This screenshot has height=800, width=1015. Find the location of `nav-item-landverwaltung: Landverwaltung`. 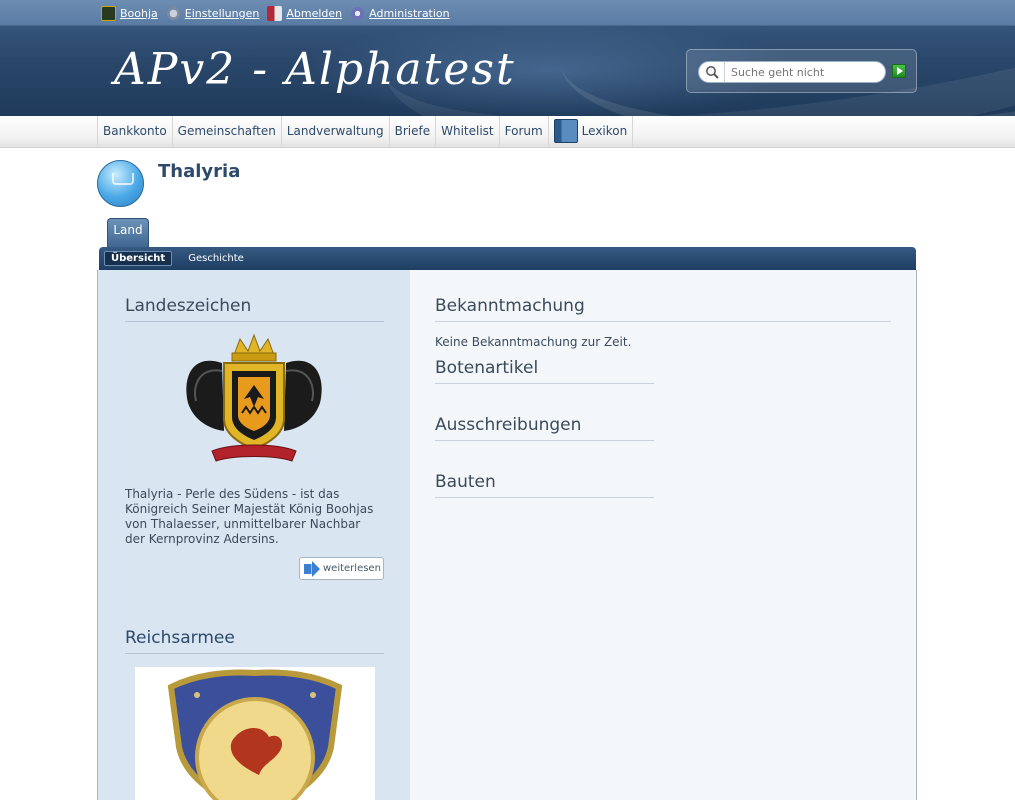

nav-item-landverwaltung: Landverwaltung is located at coordinates (336, 131).